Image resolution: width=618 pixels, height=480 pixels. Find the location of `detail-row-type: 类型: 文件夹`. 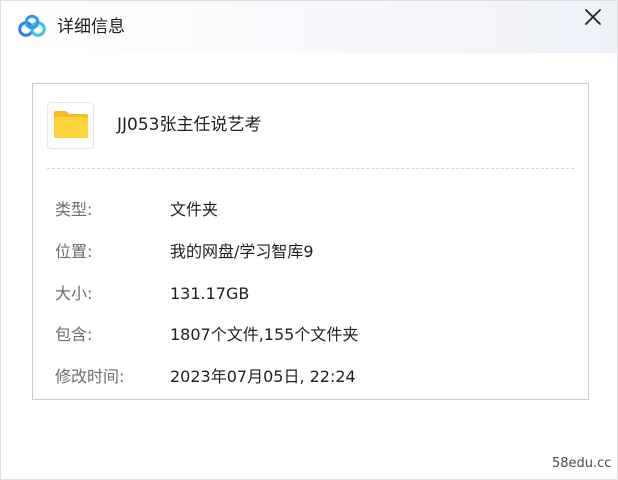

detail-row-type: 类型: 文件夹 is located at coordinates (315, 210).